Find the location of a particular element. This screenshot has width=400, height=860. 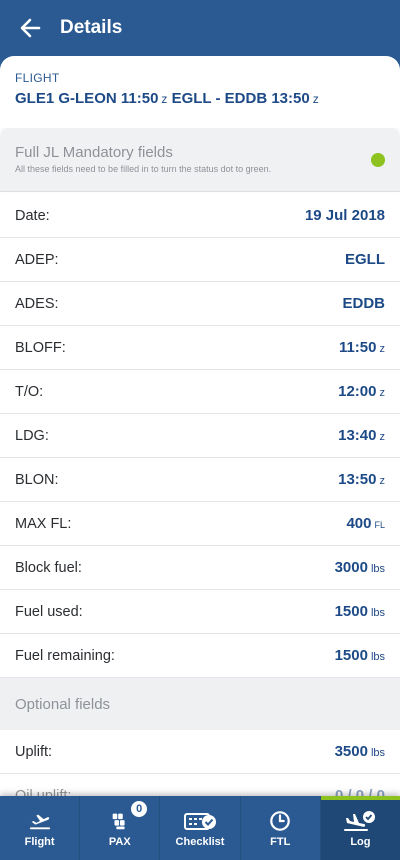

field-label: BLOFF: is located at coordinates (40, 347).